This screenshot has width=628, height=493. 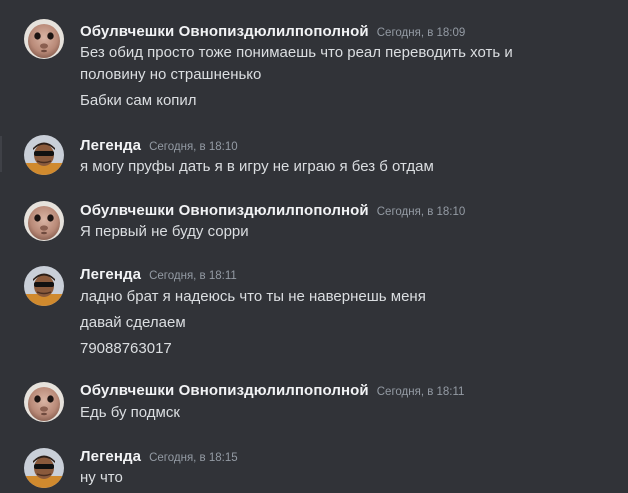 What do you see at coordinates (101, 477) in the screenshot?
I see `message-text: ну что` at bounding box center [101, 477].